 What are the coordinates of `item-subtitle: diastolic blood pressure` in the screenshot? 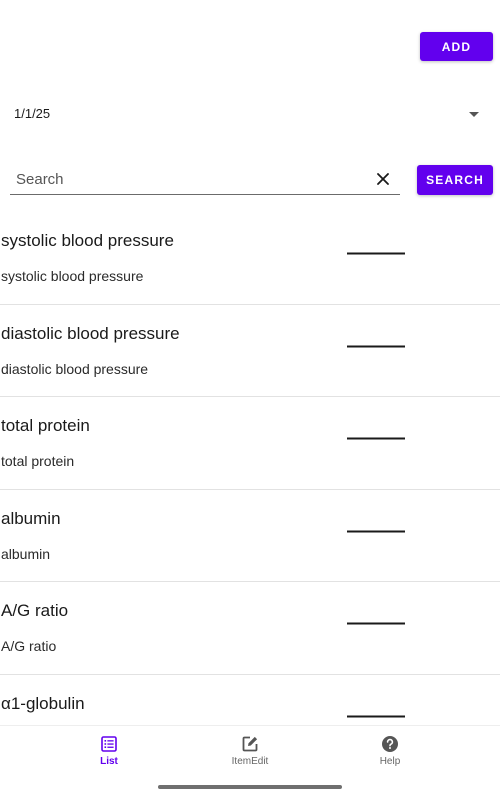 It's located at (75, 368).